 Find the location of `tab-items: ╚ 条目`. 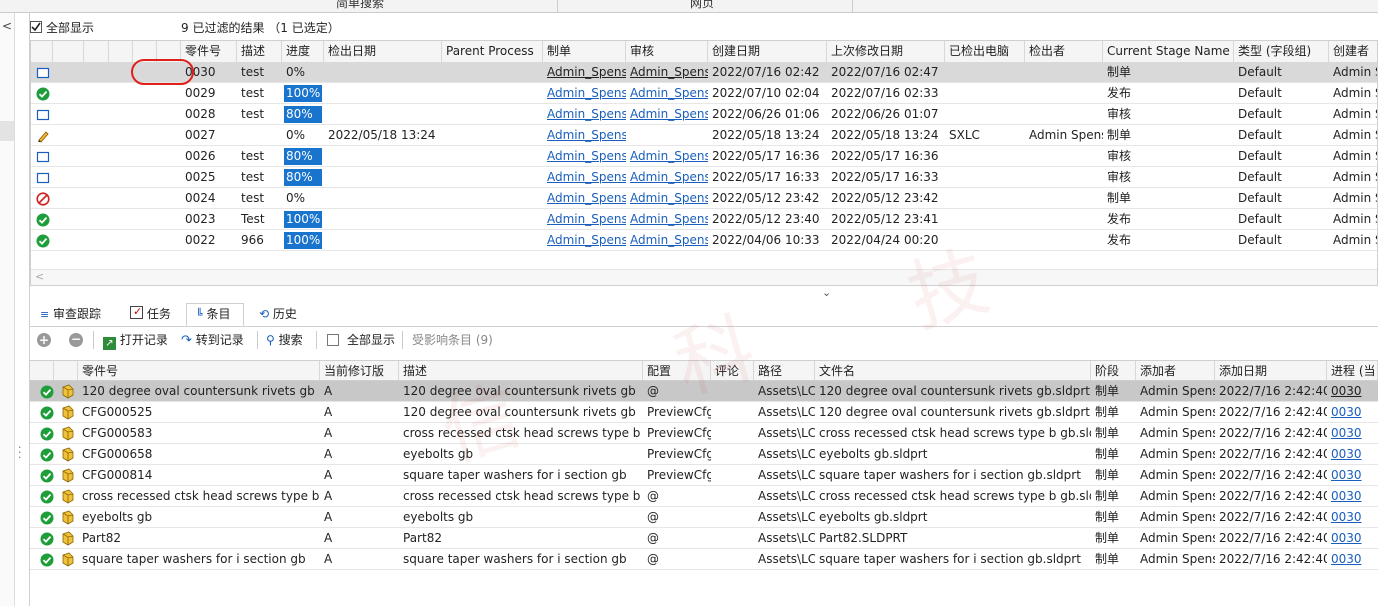

tab-items: ╚ 条目 is located at coordinates (213, 314).